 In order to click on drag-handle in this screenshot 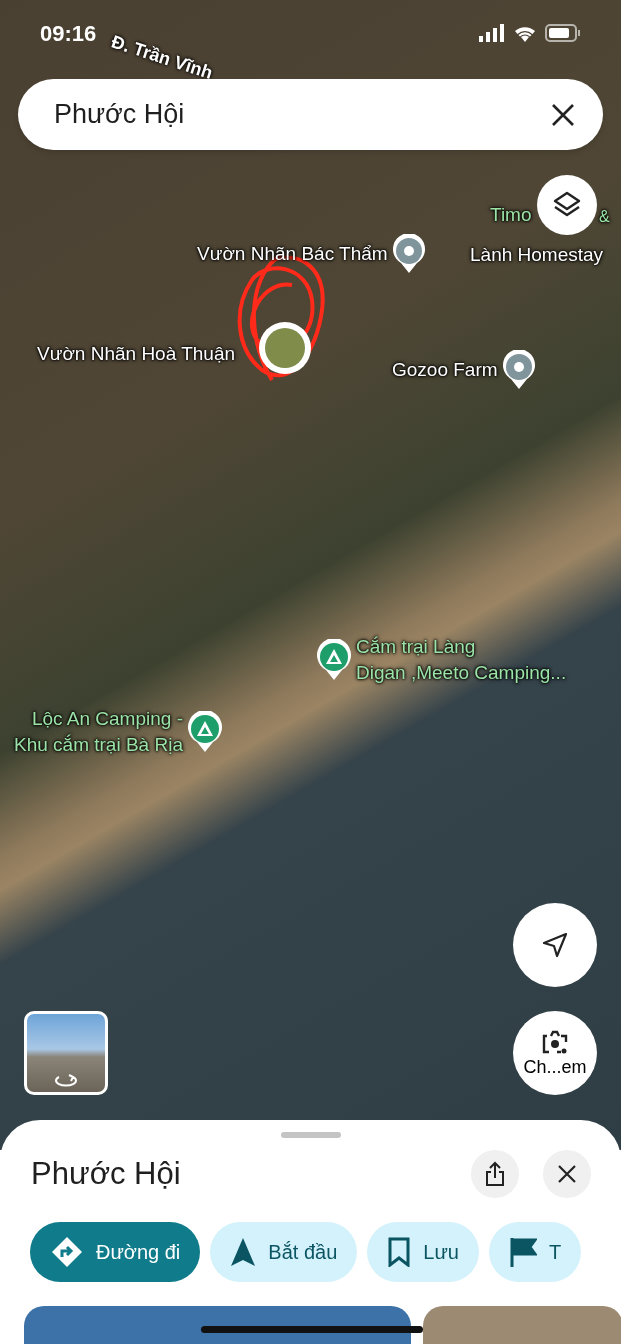, I will do `click(310, 1135)`.